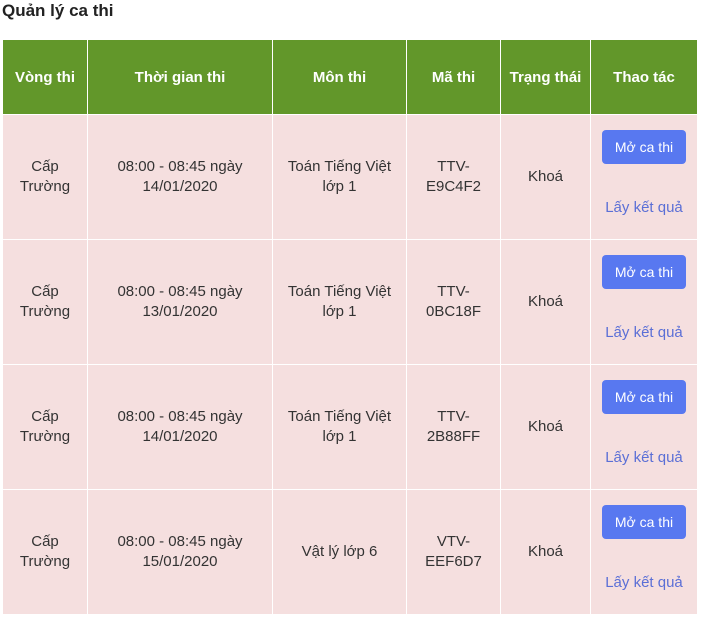  I want to click on column-header-code: Mã thi, so click(453, 77).